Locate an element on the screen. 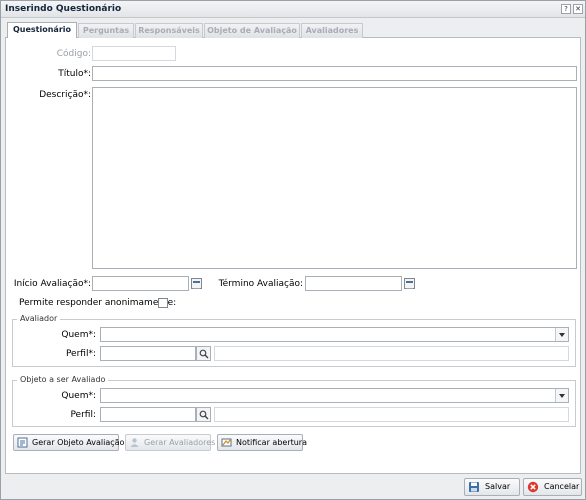 The image size is (586, 500). anonimo-label: Permite responder anonimamente: is located at coordinates (98, 303).